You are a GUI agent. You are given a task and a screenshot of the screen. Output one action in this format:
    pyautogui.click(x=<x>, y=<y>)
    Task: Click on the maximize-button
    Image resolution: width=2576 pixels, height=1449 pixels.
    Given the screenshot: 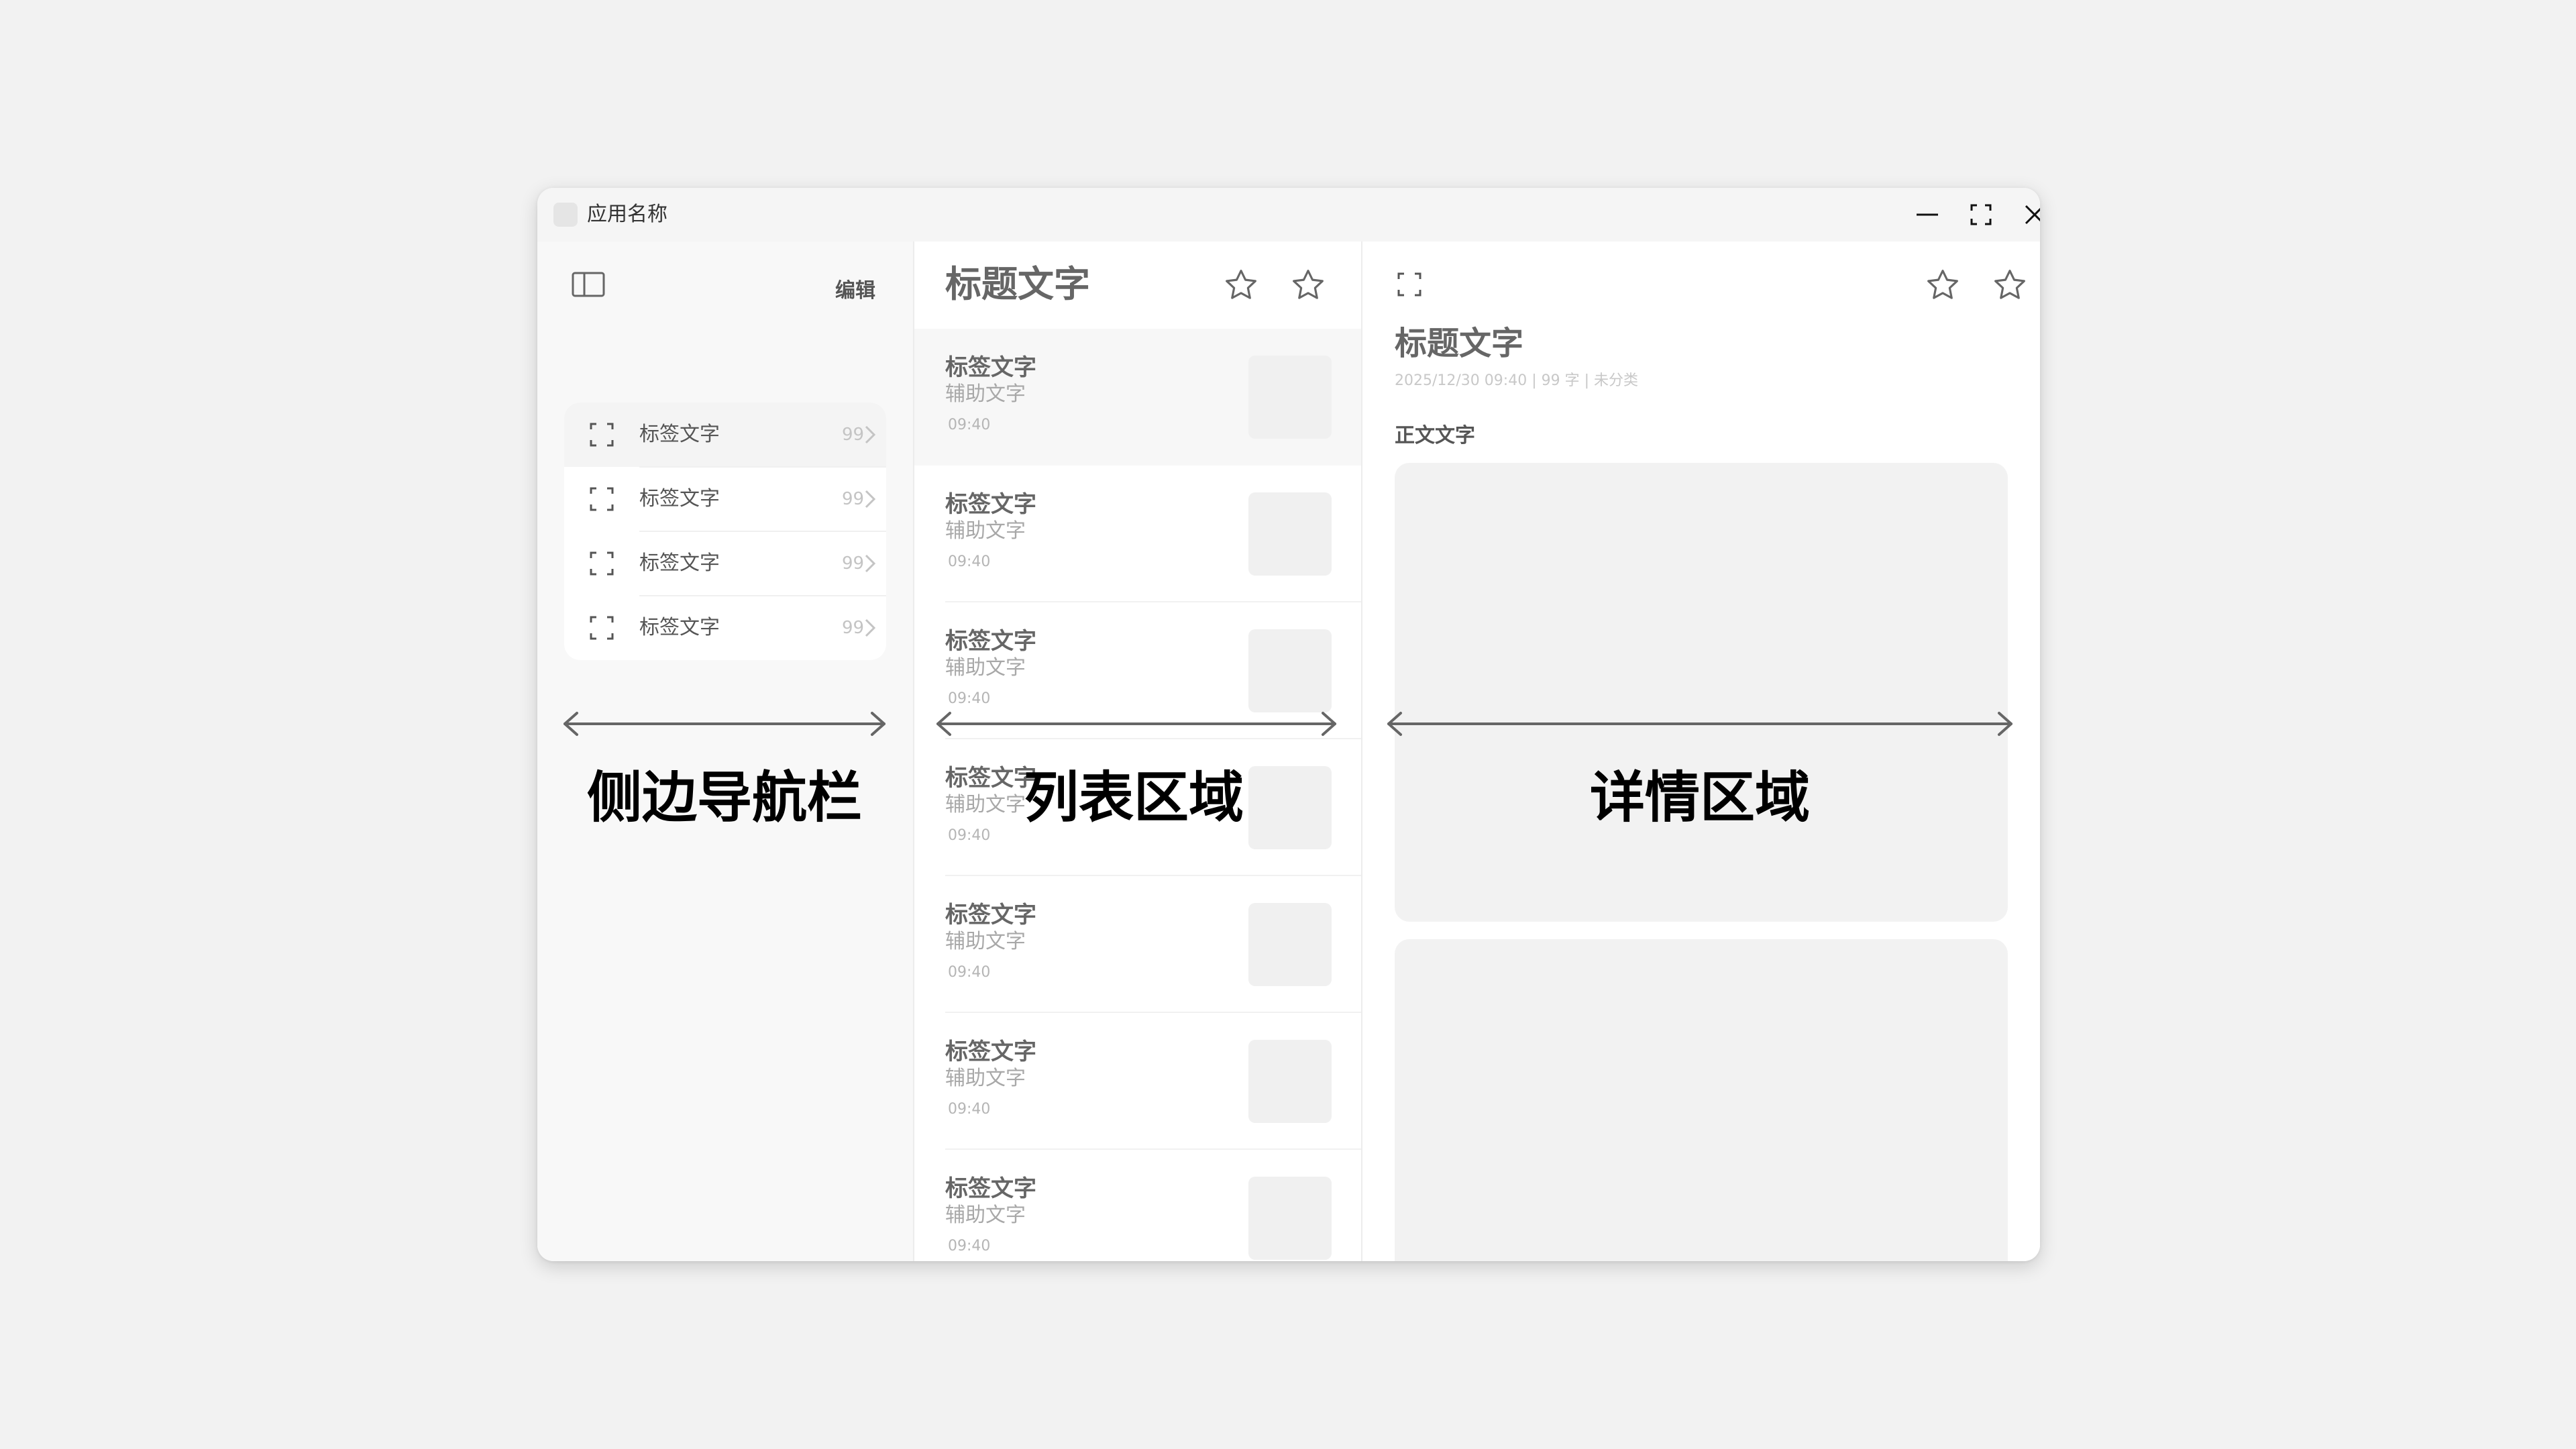 What is the action you would take?
    pyautogui.click(x=1981, y=214)
    